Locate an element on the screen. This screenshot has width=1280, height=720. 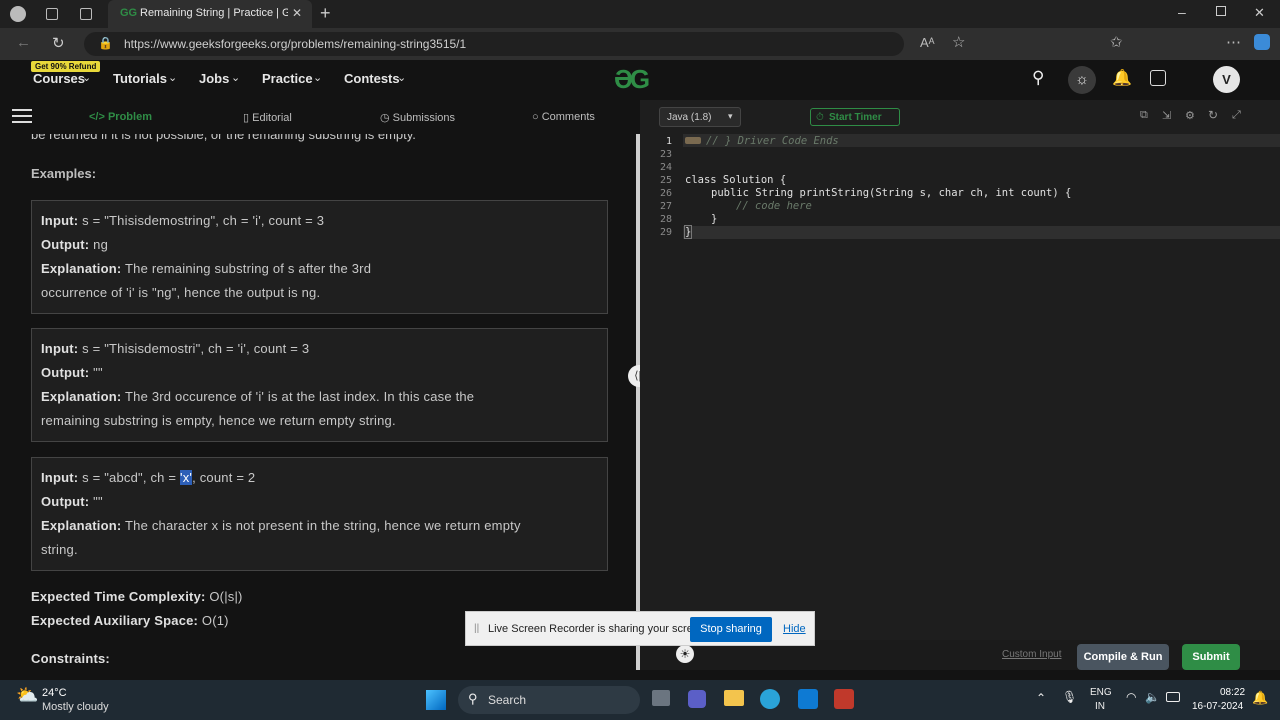
copilot-icon is located at coordinates (1262, 42).